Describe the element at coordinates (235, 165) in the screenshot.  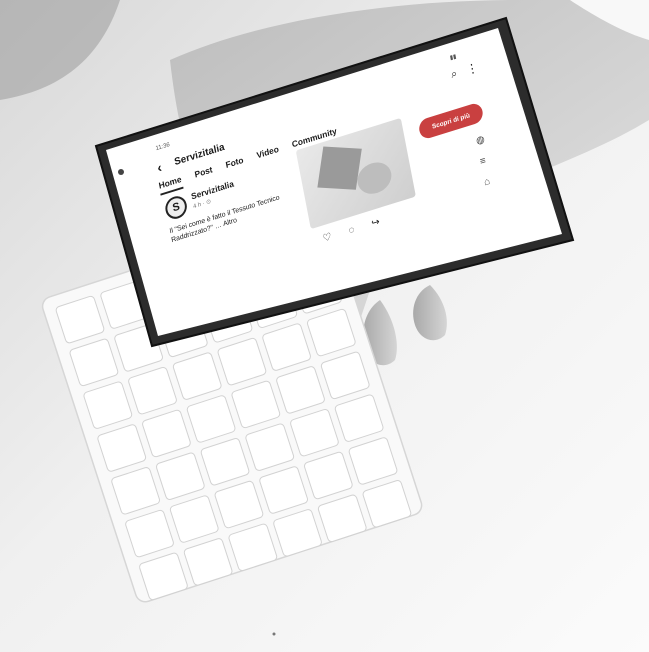
I see `tab-foto: Foto` at that location.